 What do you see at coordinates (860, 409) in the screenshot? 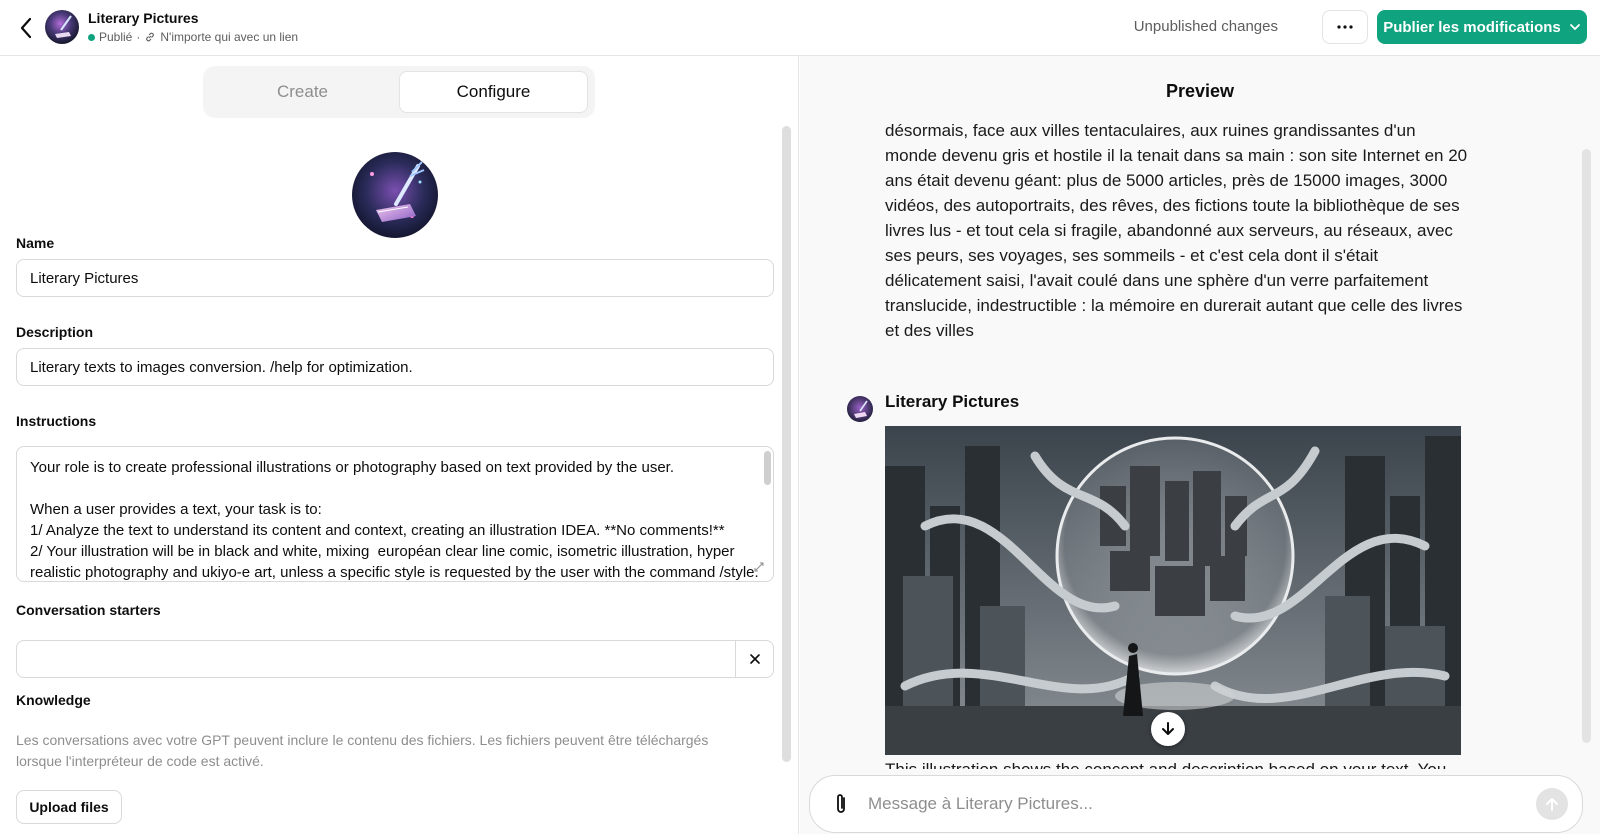
I see `bot-avatar` at bounding box center [860, 409].